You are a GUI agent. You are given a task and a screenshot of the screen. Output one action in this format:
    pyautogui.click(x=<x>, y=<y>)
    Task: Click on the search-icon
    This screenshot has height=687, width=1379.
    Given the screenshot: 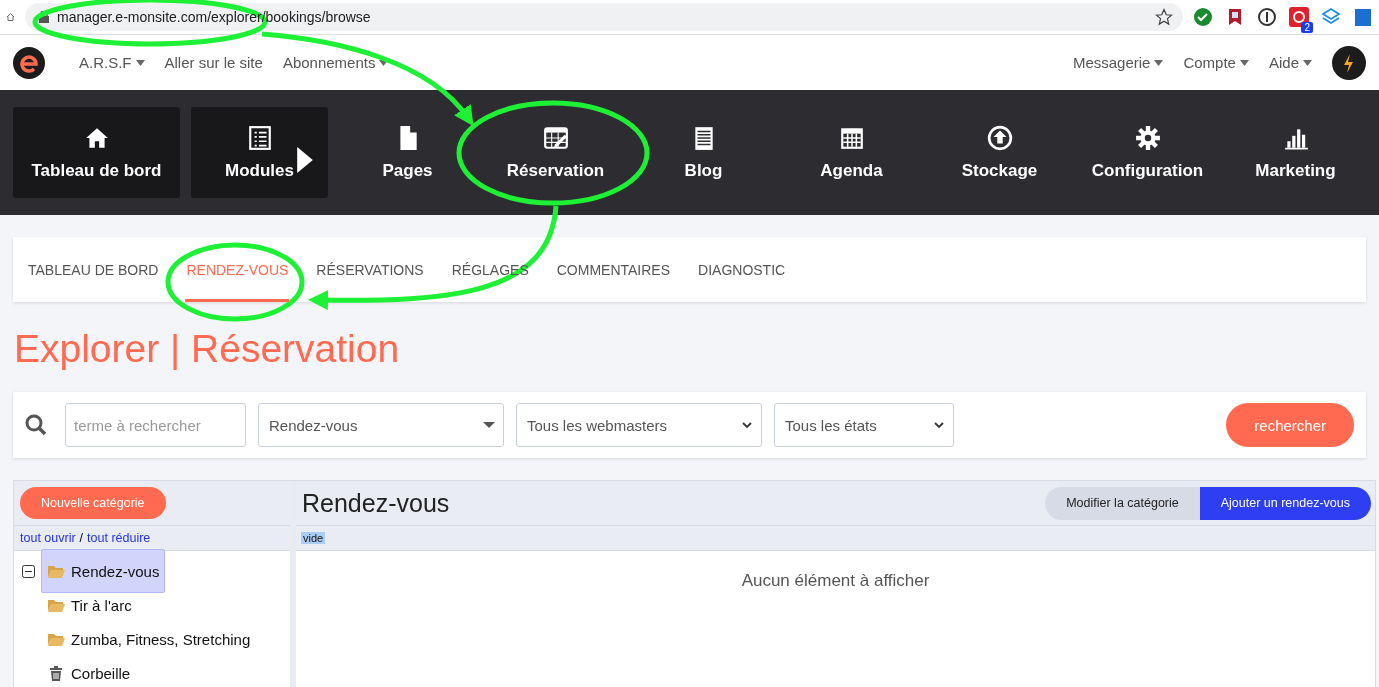 What is the action you would take?
    pyautogui.click(x=36, y=425)
    